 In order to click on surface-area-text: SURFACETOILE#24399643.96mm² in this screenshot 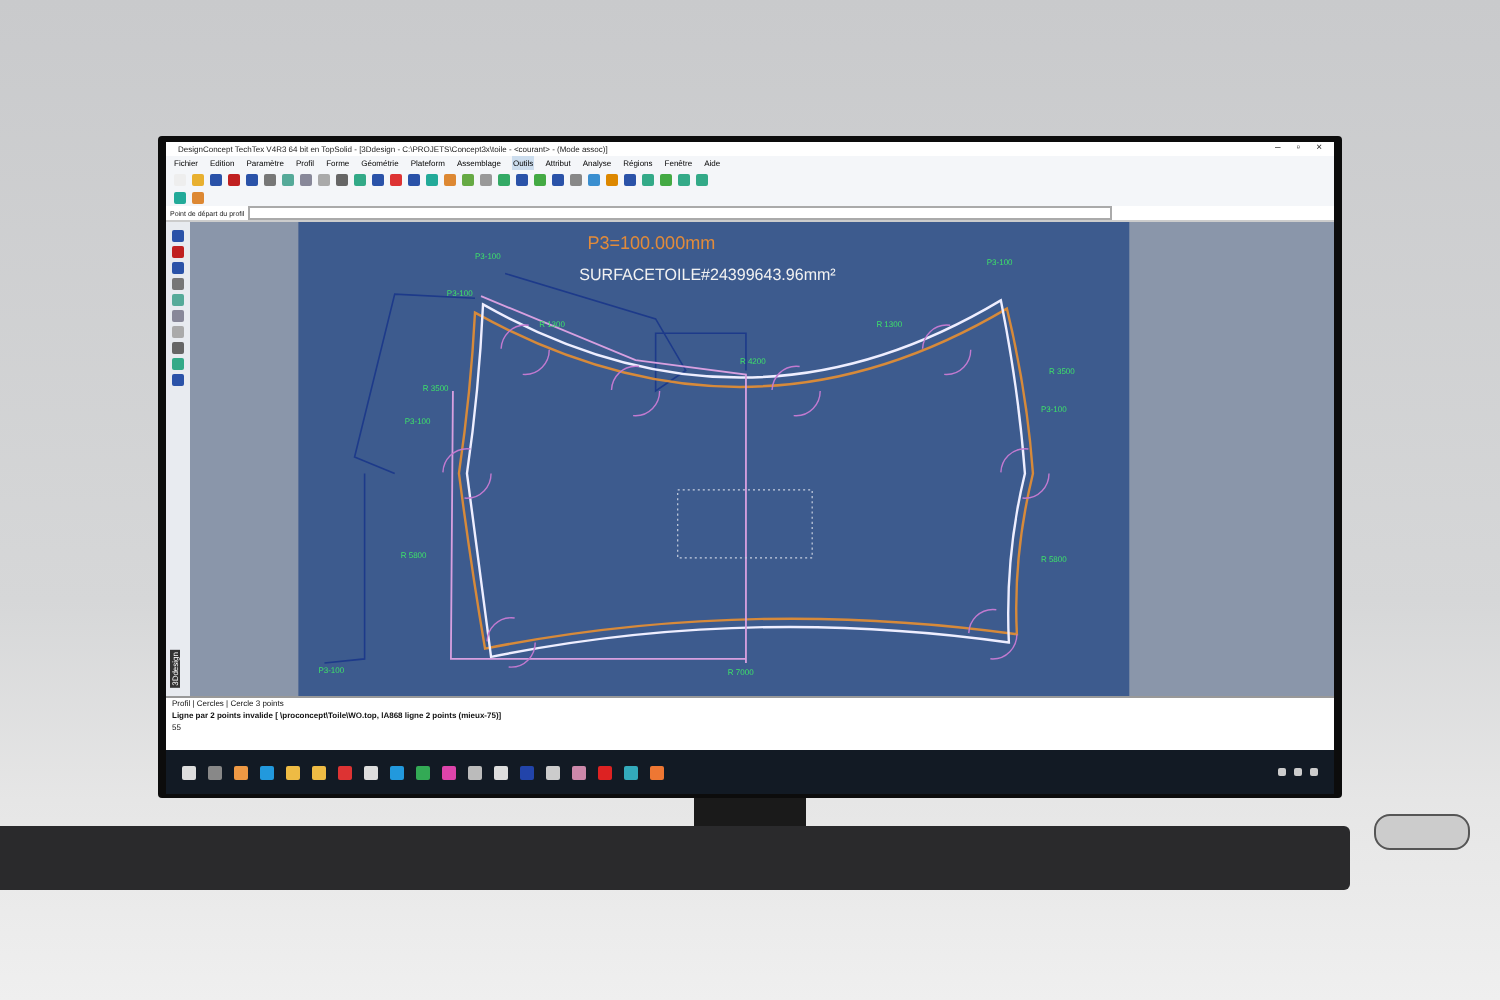, I will do `click(707, 274)`.